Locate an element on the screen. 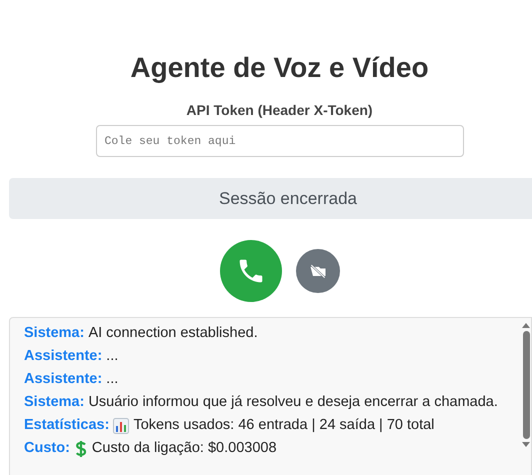  scroll-down-icon is located at coordinates (526, 445).